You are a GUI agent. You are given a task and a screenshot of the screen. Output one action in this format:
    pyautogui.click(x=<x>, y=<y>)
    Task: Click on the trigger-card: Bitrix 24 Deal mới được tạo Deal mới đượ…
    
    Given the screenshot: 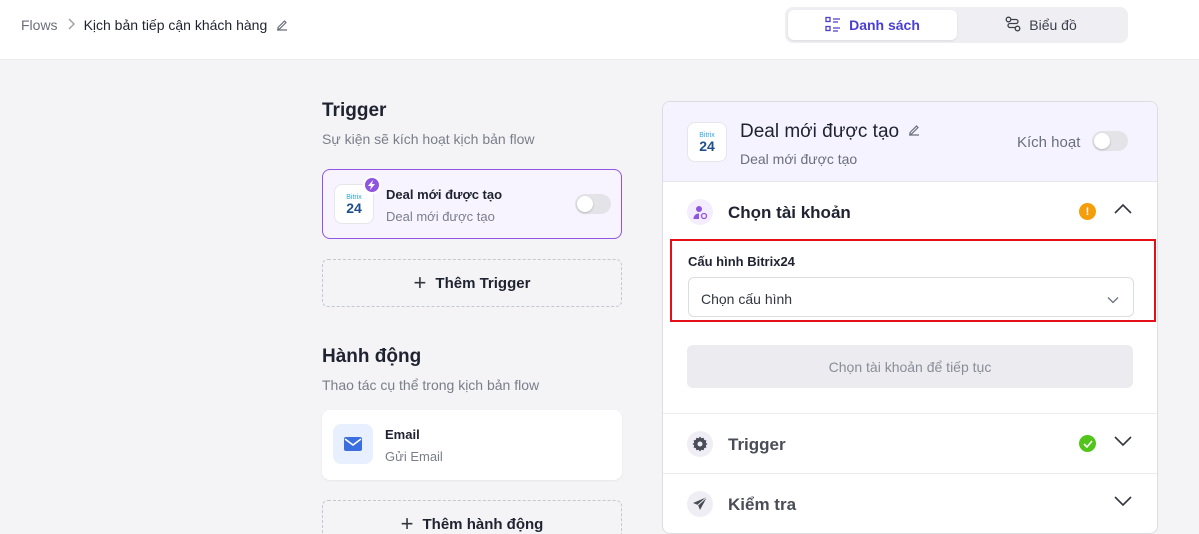 What is the action you would take?
    pyautogui.click(x=472, y=204)
    